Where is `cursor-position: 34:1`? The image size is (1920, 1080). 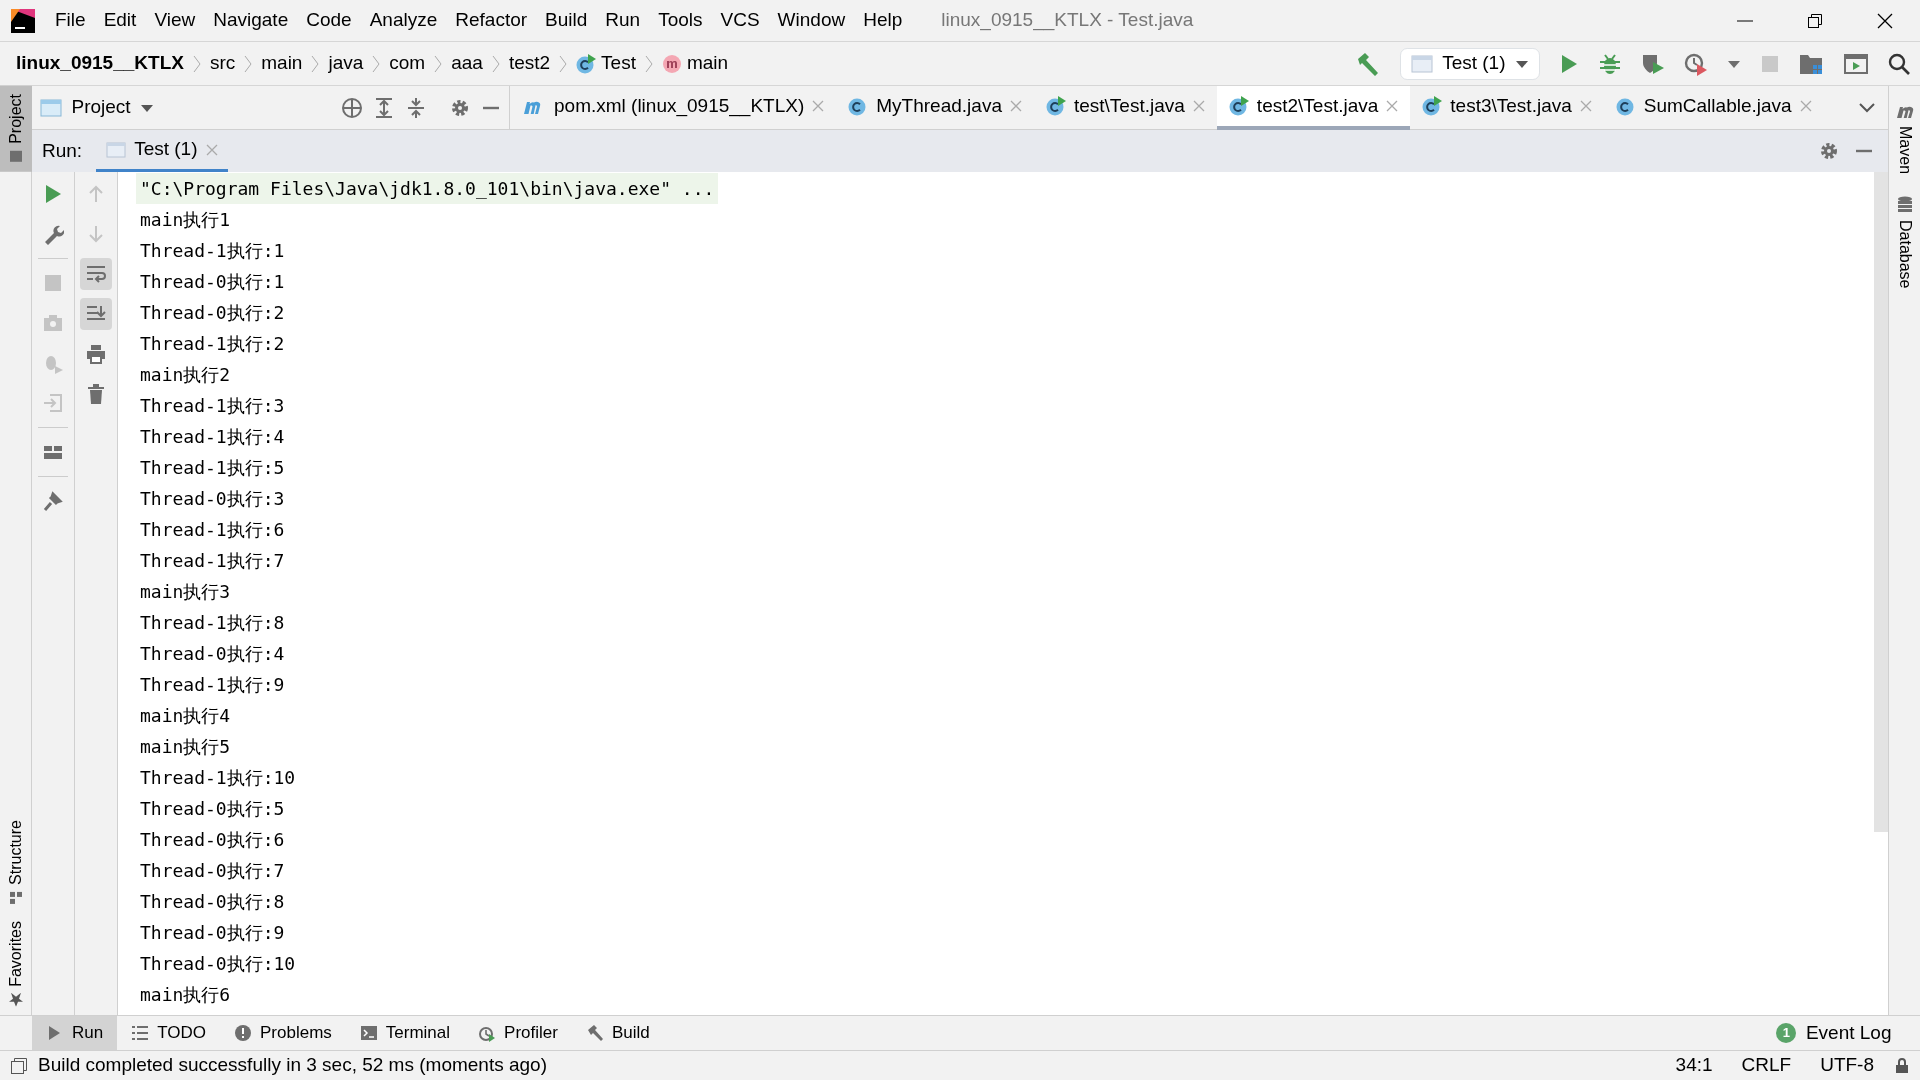
cursor-position: 34:1 is located at coordinates (1694, 1065).